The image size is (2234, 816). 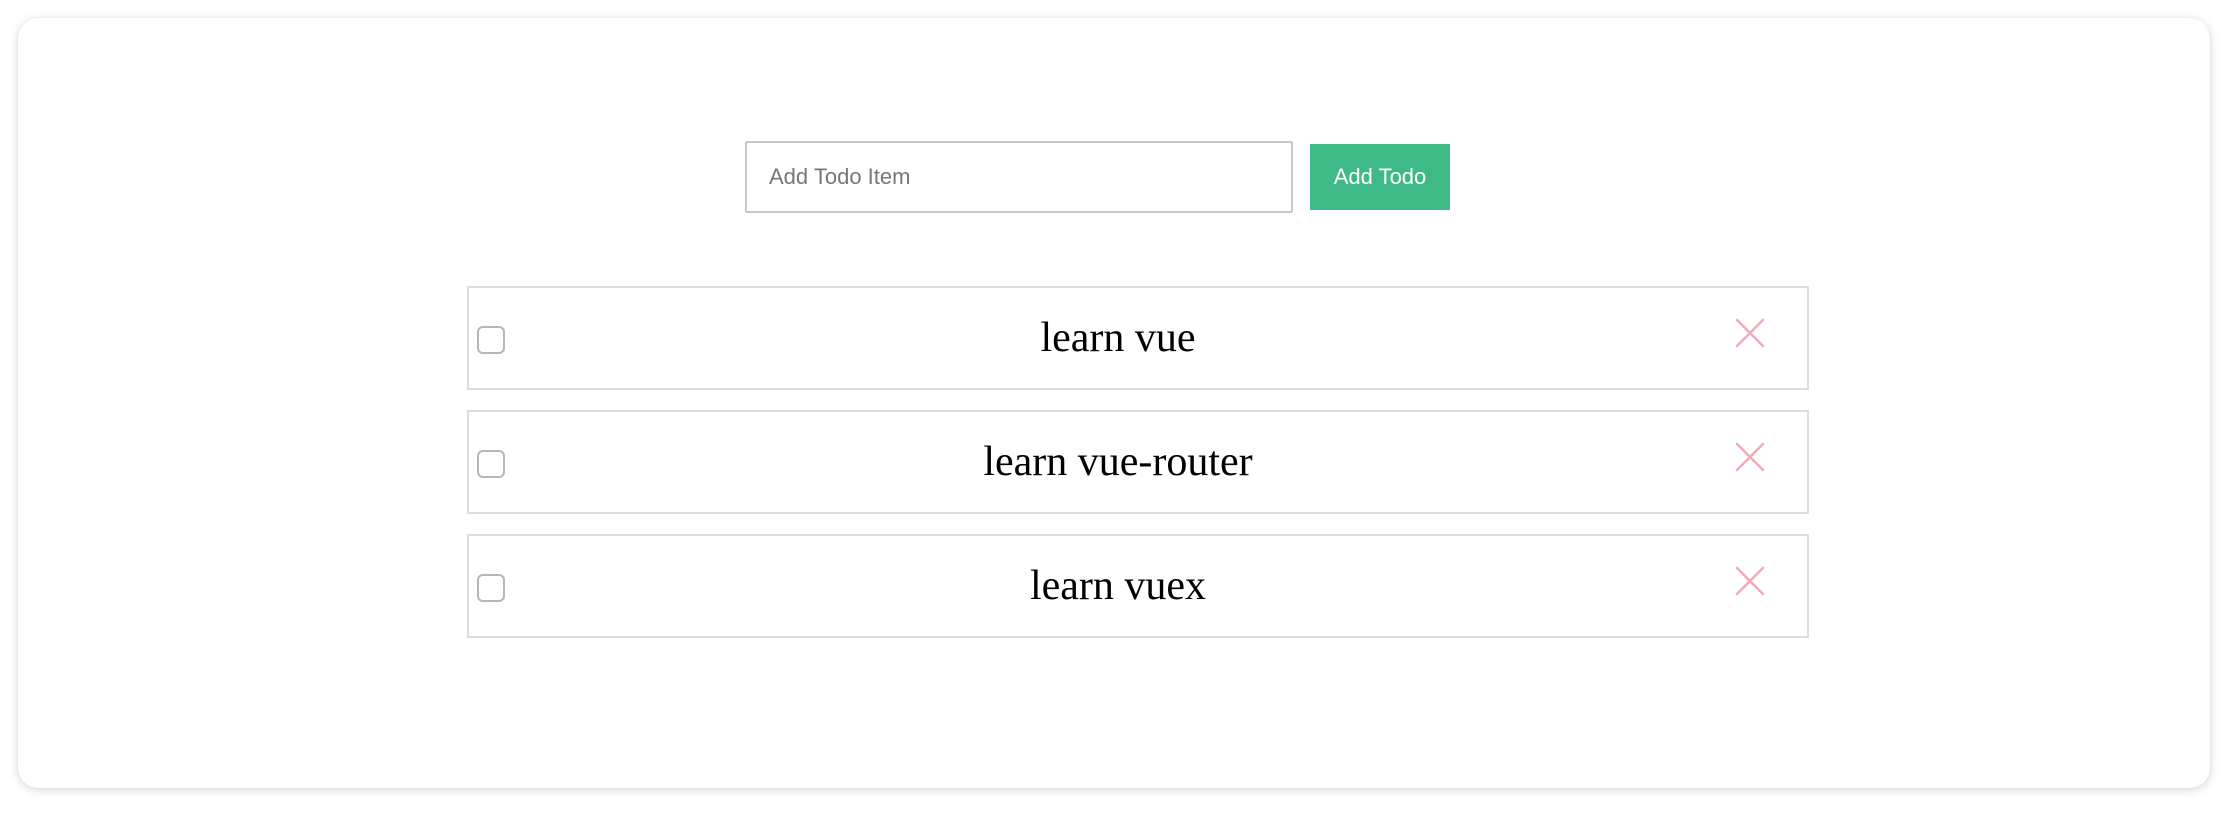 What do you see at coordinates (1118, 462) in the screenshot?
I see `todo-text: learn vue-router` at bounding box center [1118, 462].